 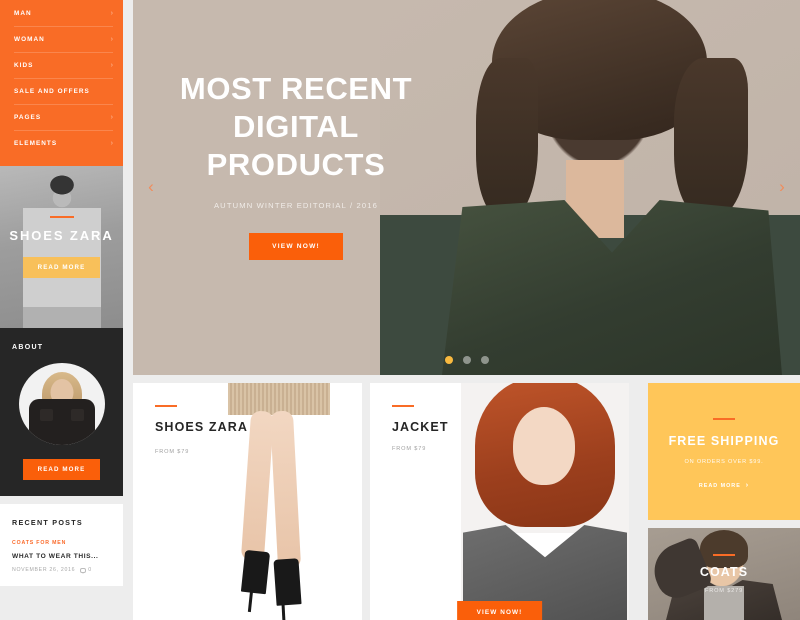 I want to click on sidebar-item-kids: KIDS ›, so click(x=61, y=65).